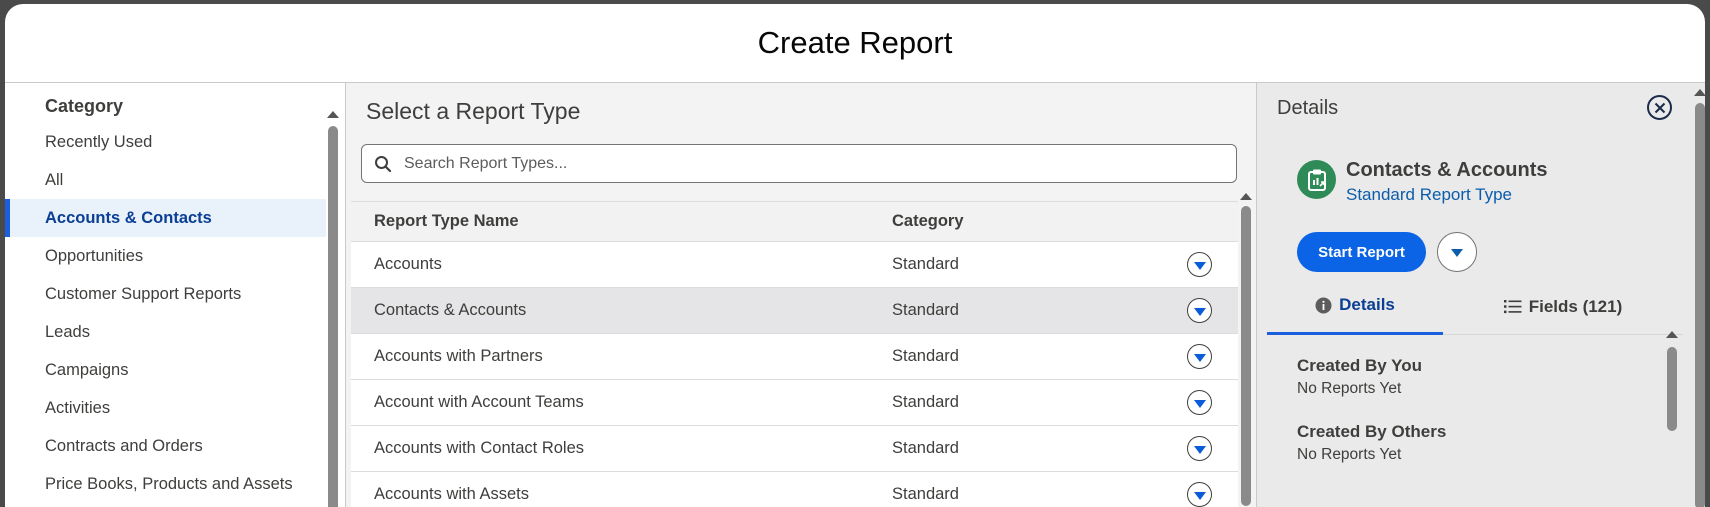 The width and height of the screenshot is (1710, 507). What do you see at coordinates (1372, 431) in the screenshot?
I see `created-by-others-heading: Created By Others` at bounding box center [1372, 431].